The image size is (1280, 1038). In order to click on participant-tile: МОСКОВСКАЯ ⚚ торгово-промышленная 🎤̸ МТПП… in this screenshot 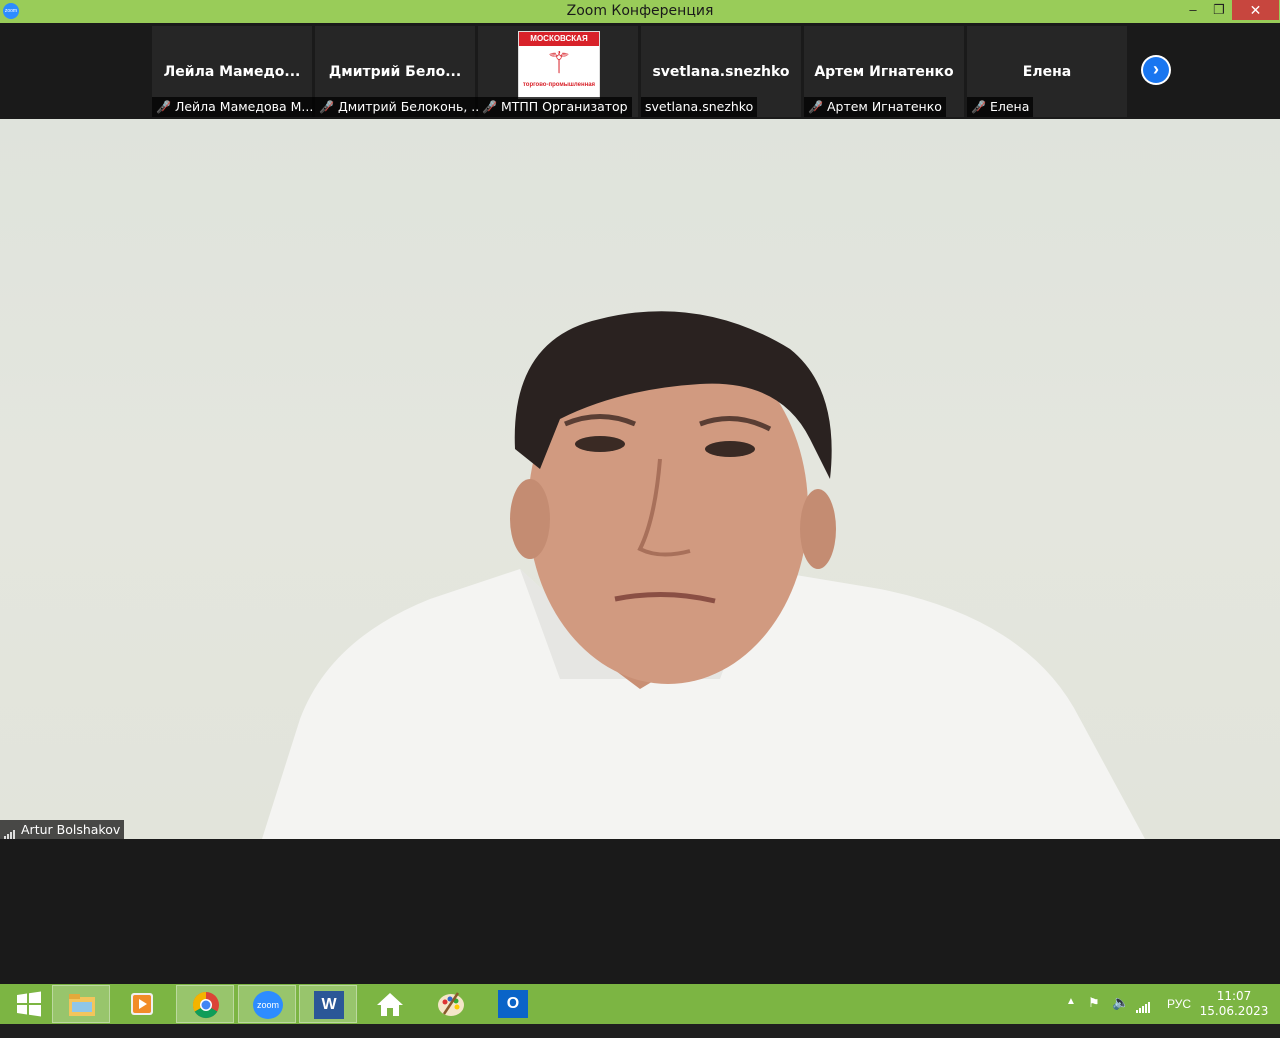, I will do `click(558, 71)`.